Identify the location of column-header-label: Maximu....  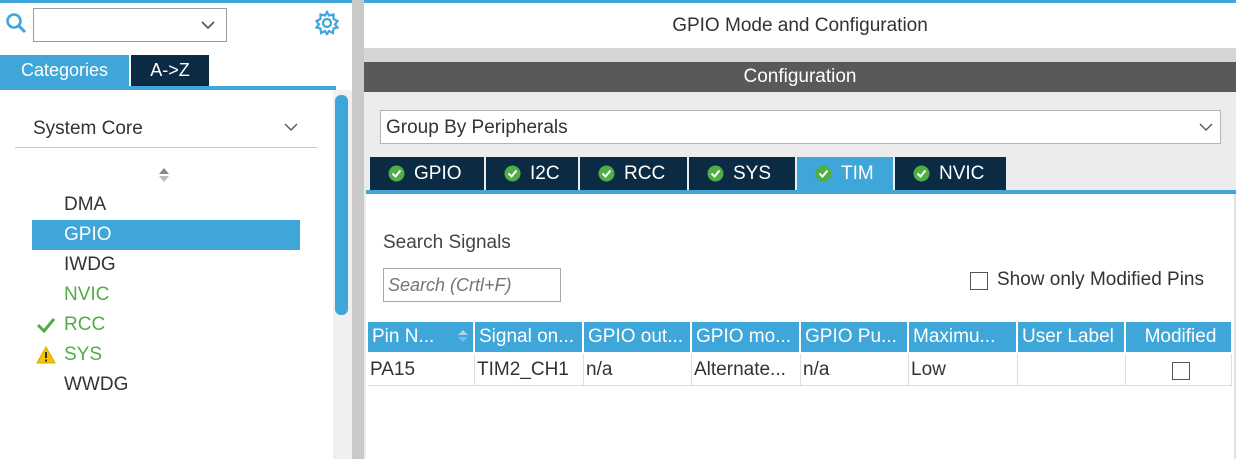
(954, 336).